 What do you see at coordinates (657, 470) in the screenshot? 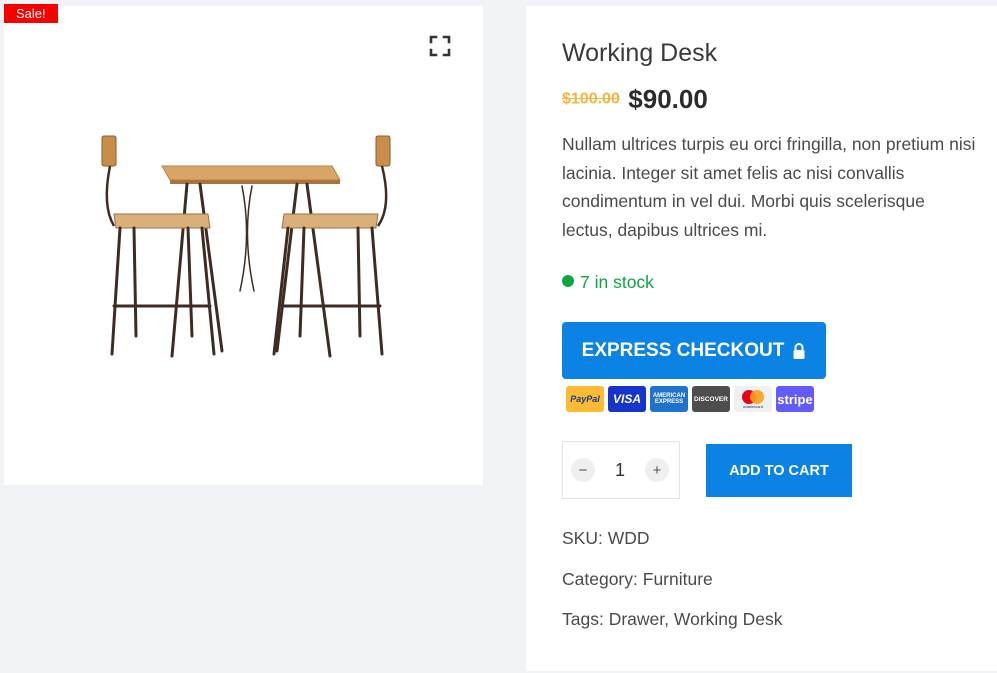
I see `increase-quantity-button: +` at bounding box center [657, 470].